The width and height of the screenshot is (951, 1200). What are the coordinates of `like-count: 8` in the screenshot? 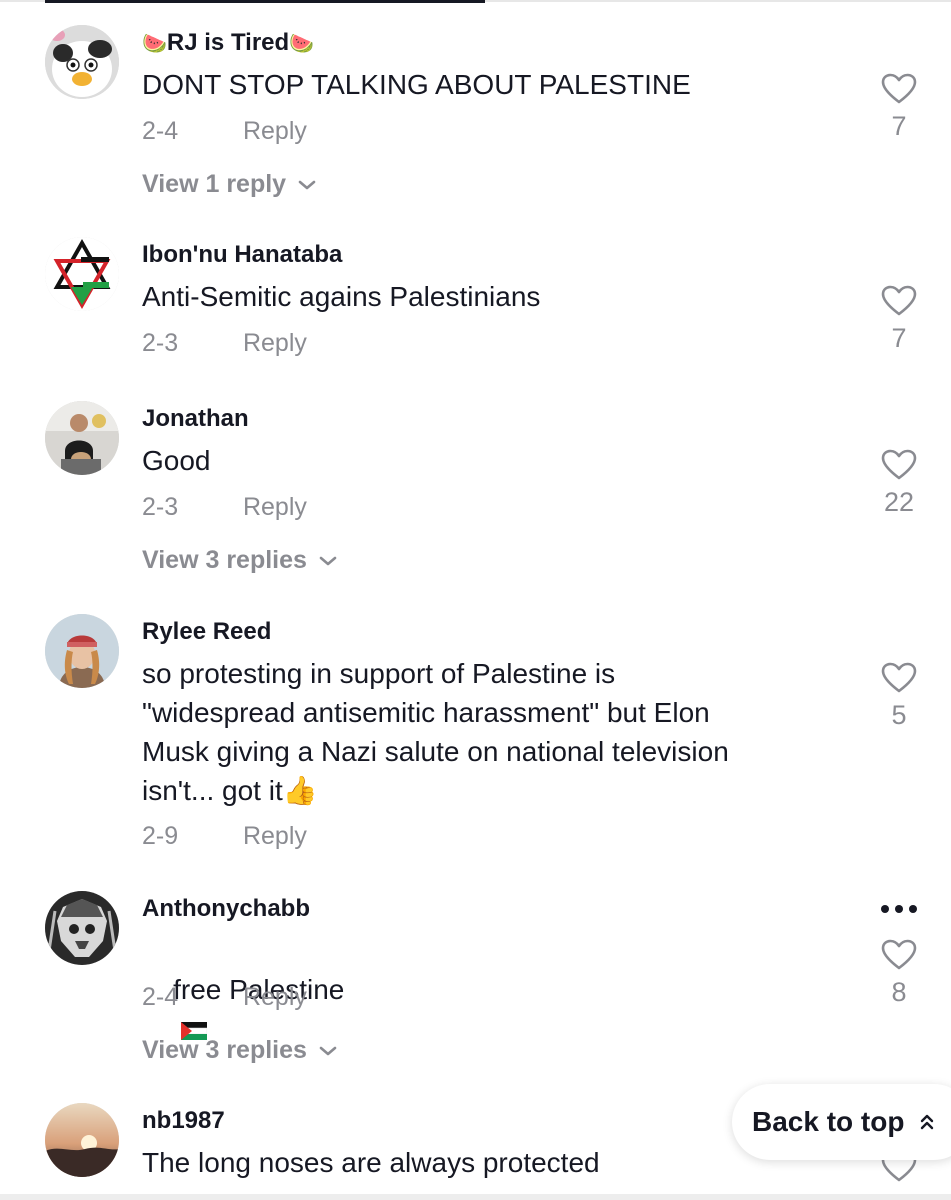 It's located at (899, 992).